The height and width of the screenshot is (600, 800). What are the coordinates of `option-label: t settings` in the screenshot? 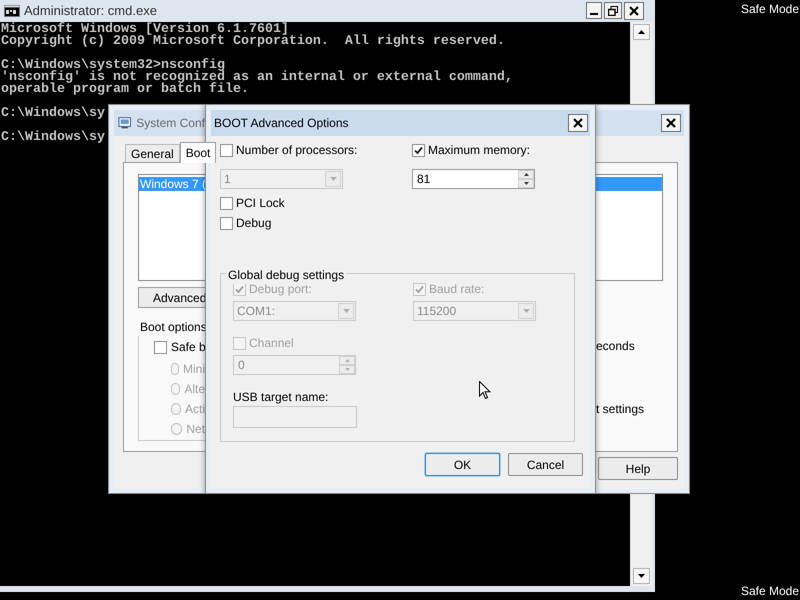 It's located at (621, 409).